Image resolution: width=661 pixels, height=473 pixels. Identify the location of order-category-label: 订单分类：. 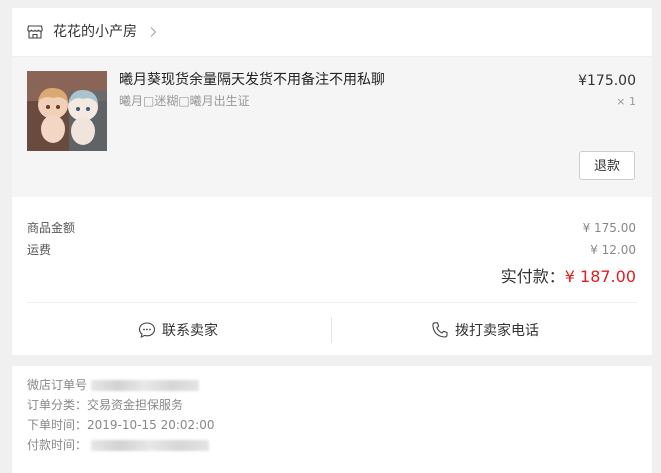
(57, 405).